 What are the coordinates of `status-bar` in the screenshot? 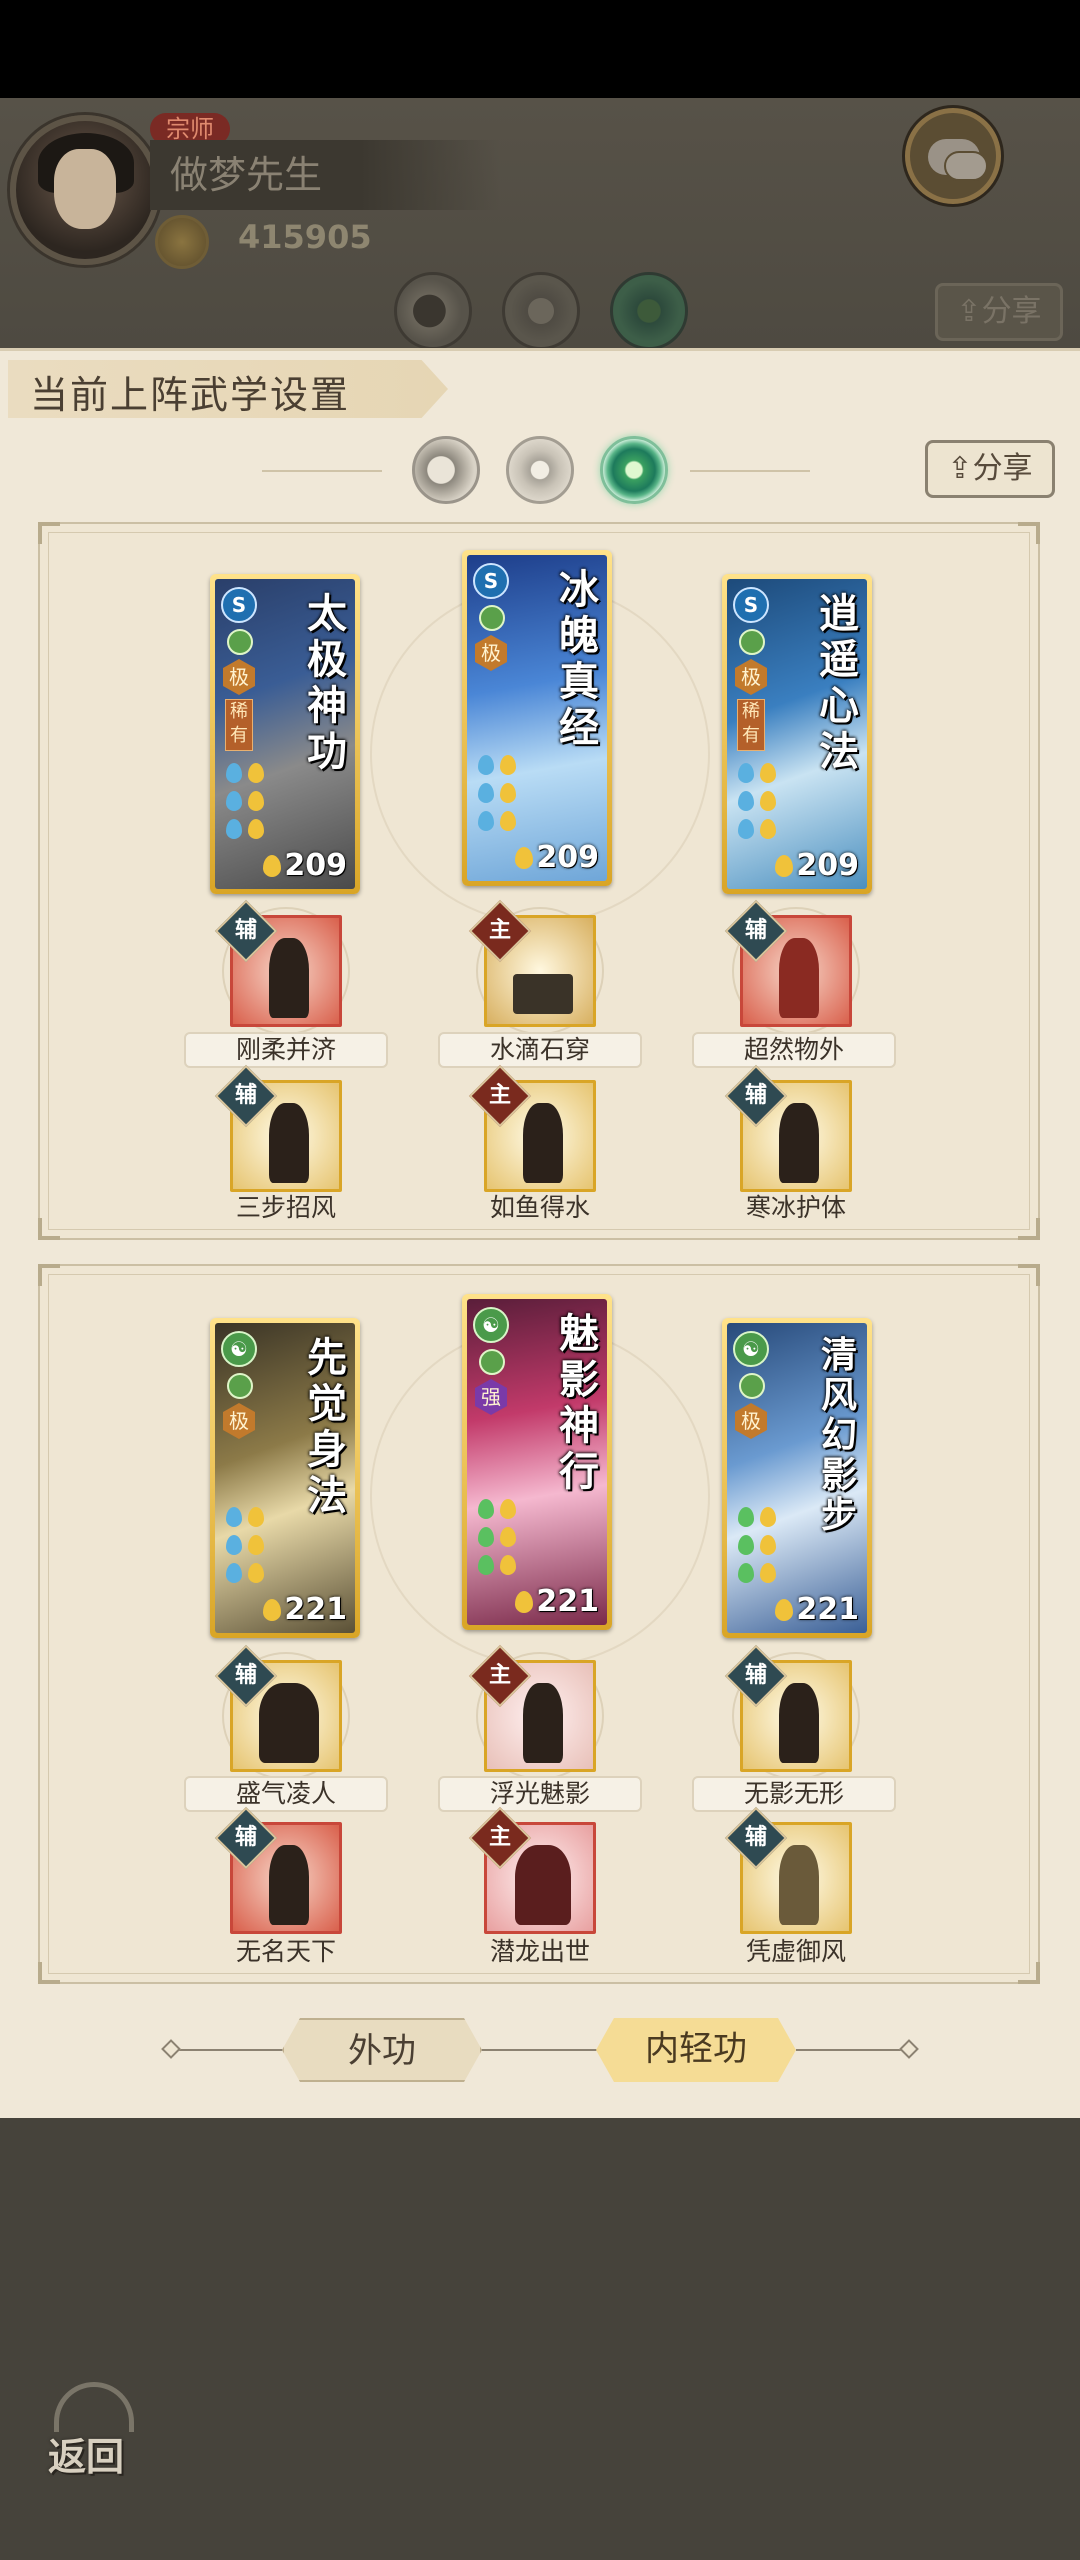 It's located at (540, 49).